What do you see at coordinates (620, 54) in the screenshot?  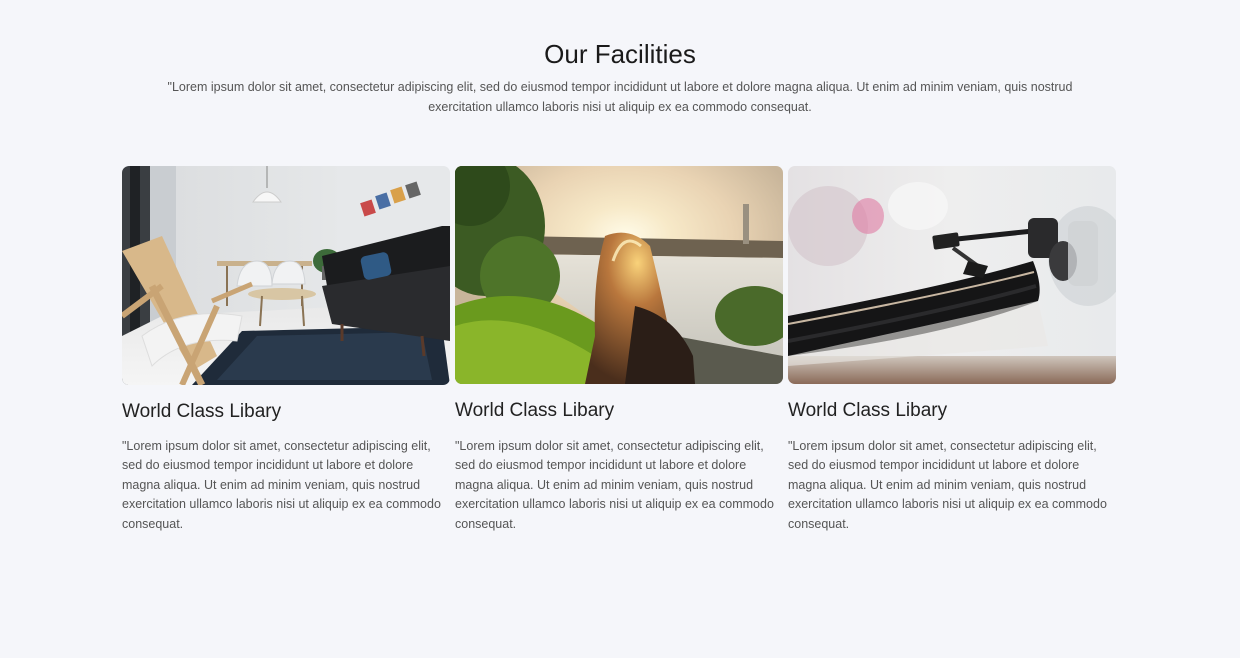 I see `section-title: Our Facilities` at bounding box center [620, 54].